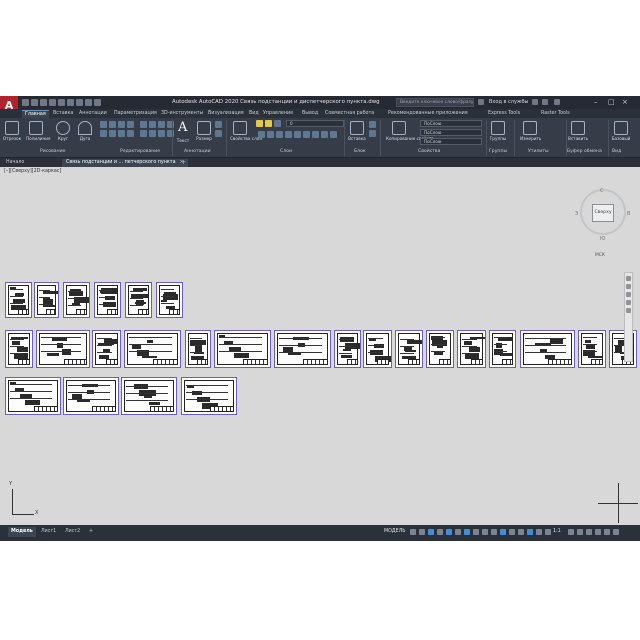 The height and width of the screenshot is (640, 640). Describe the element at coordinates (315, 134) in the screenshot. I see `layer-lock-icon` at that location.